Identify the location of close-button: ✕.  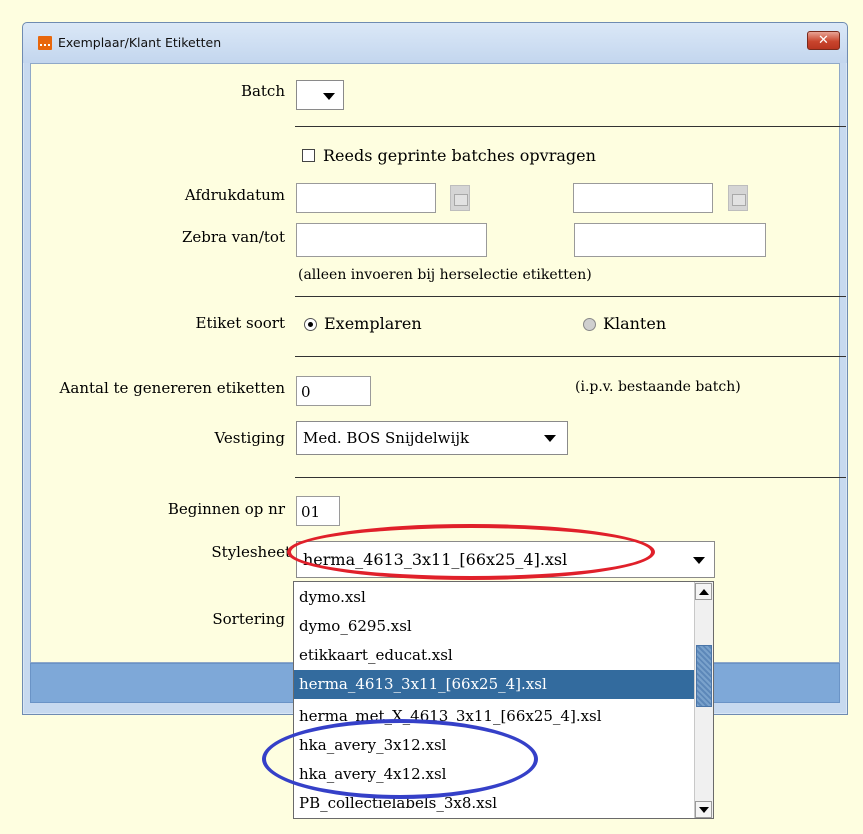
(823, 40).